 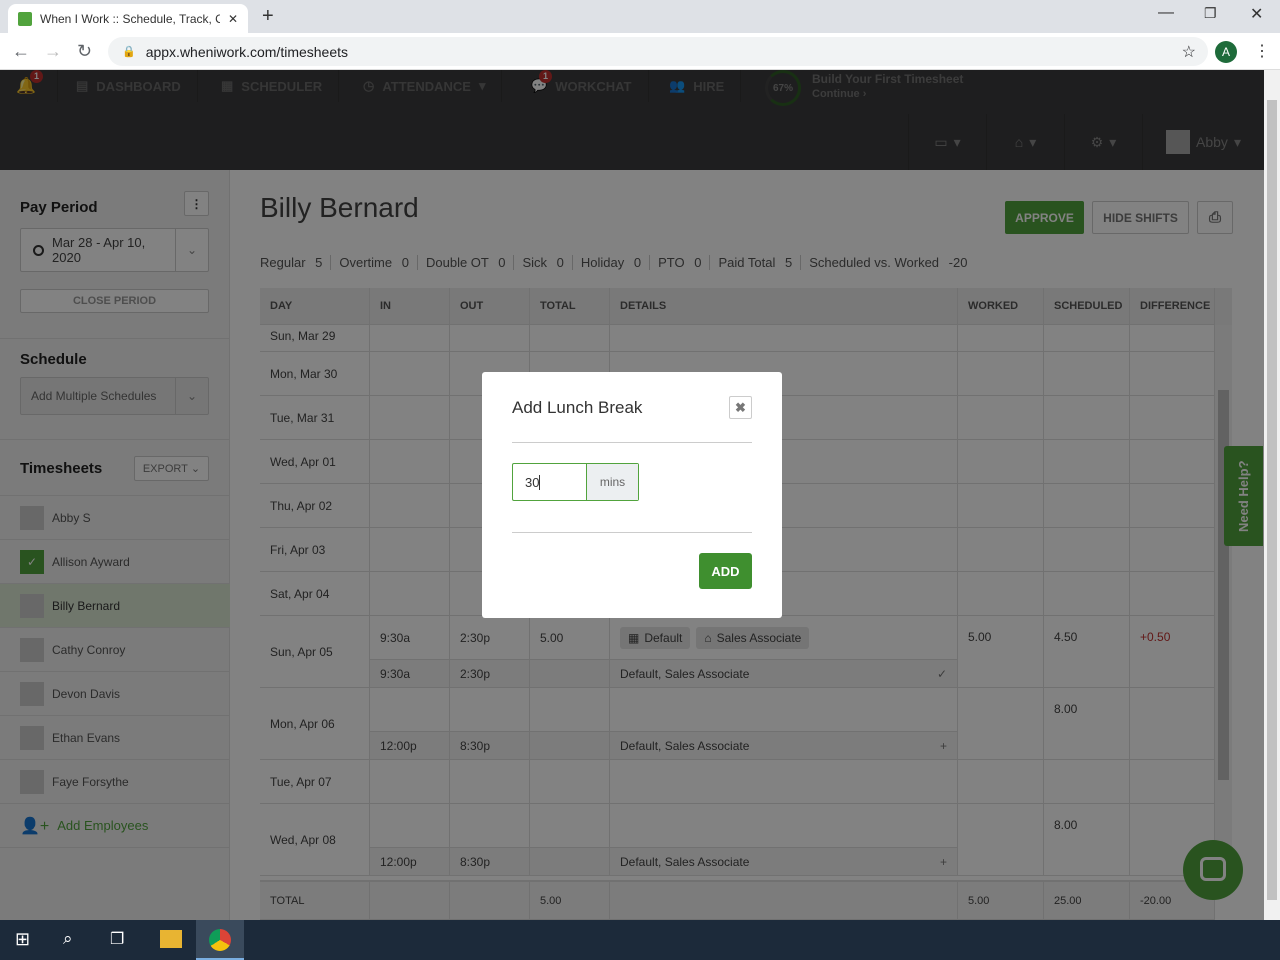 I want to click on lunch-duration-input-group: 30 mins, so click(x=575, y=482).